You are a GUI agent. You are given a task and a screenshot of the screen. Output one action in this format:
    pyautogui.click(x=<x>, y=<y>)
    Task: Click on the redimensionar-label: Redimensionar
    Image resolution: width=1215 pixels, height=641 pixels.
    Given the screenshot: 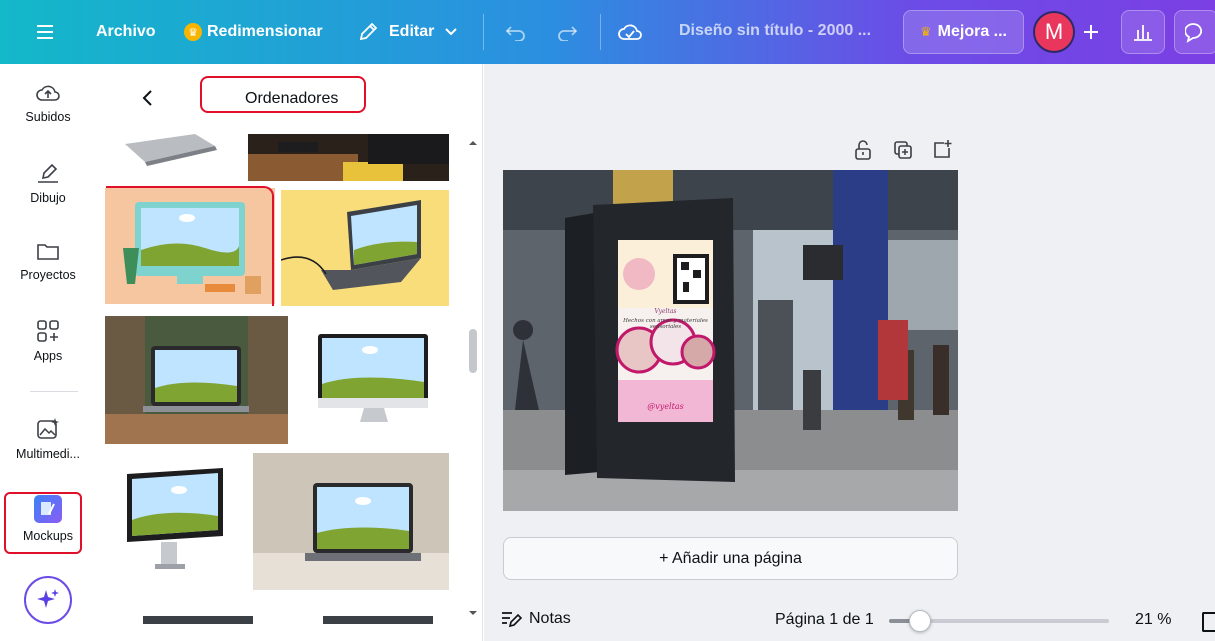 What is the action you would take?
    pyautogui.click(x=265, y=31)
    